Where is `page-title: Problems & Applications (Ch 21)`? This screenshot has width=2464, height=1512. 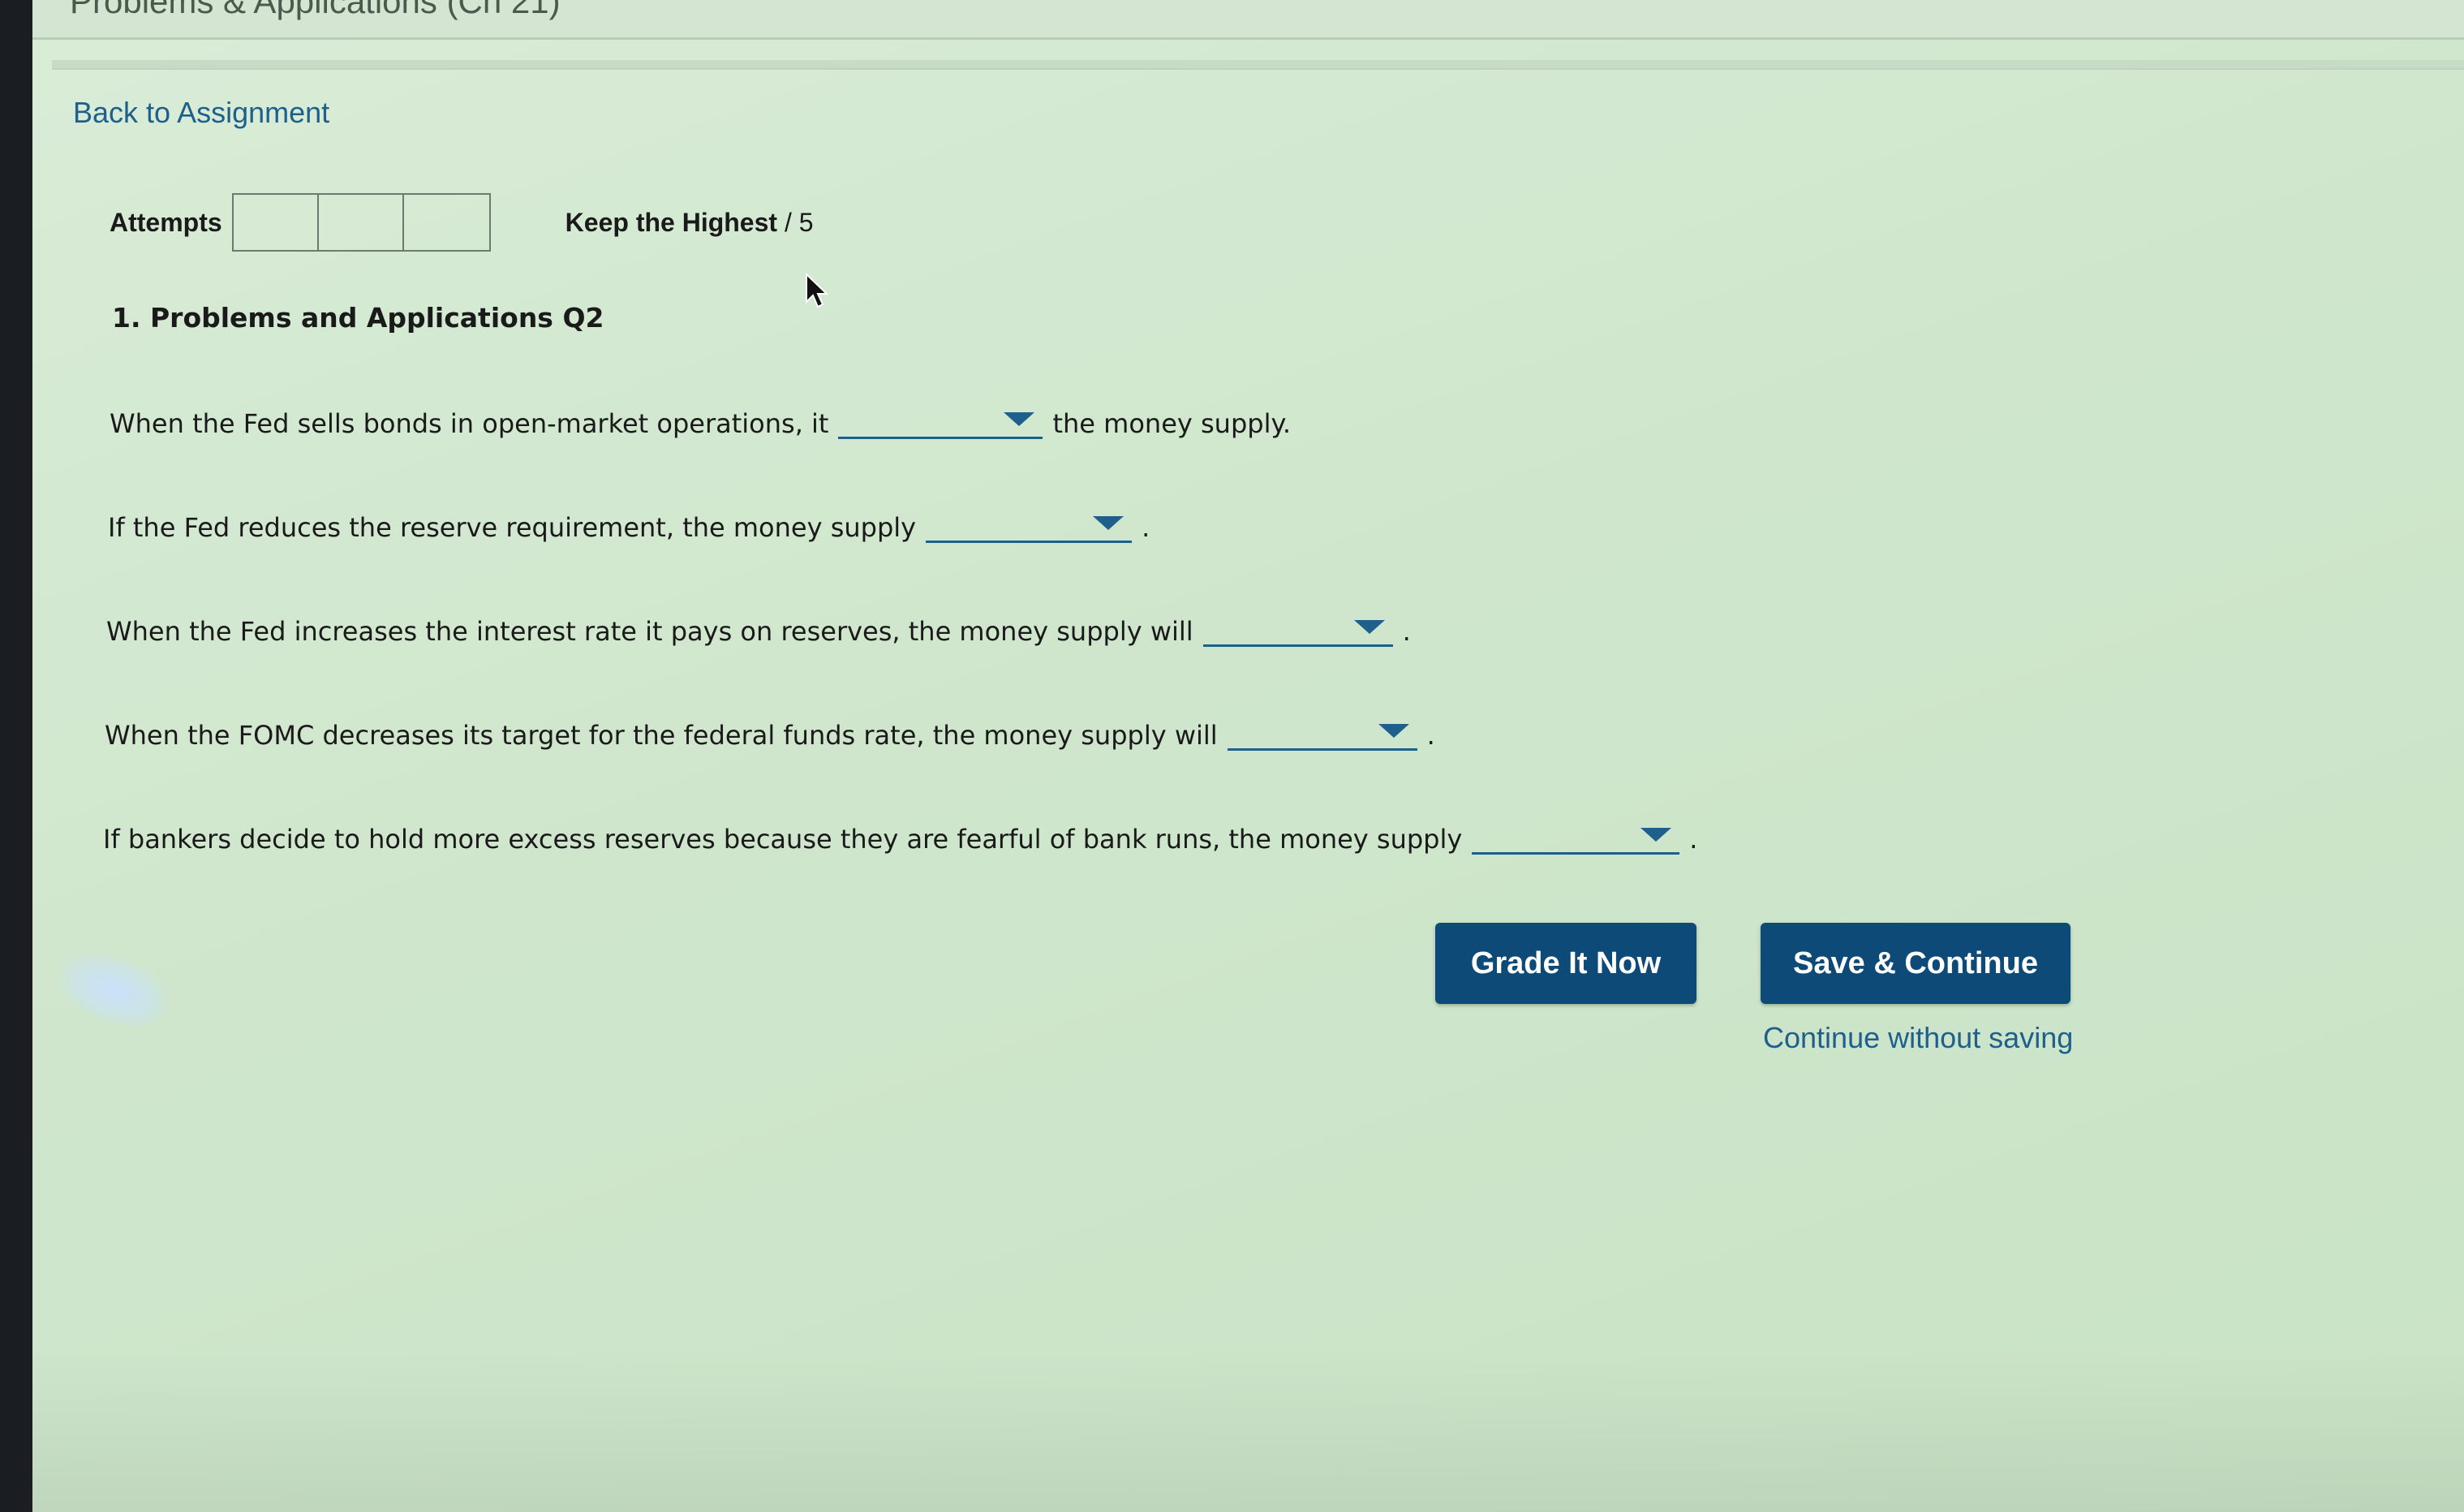 page-title: Problems & Applications (Ch 21) is located at coordinates (315, 10).